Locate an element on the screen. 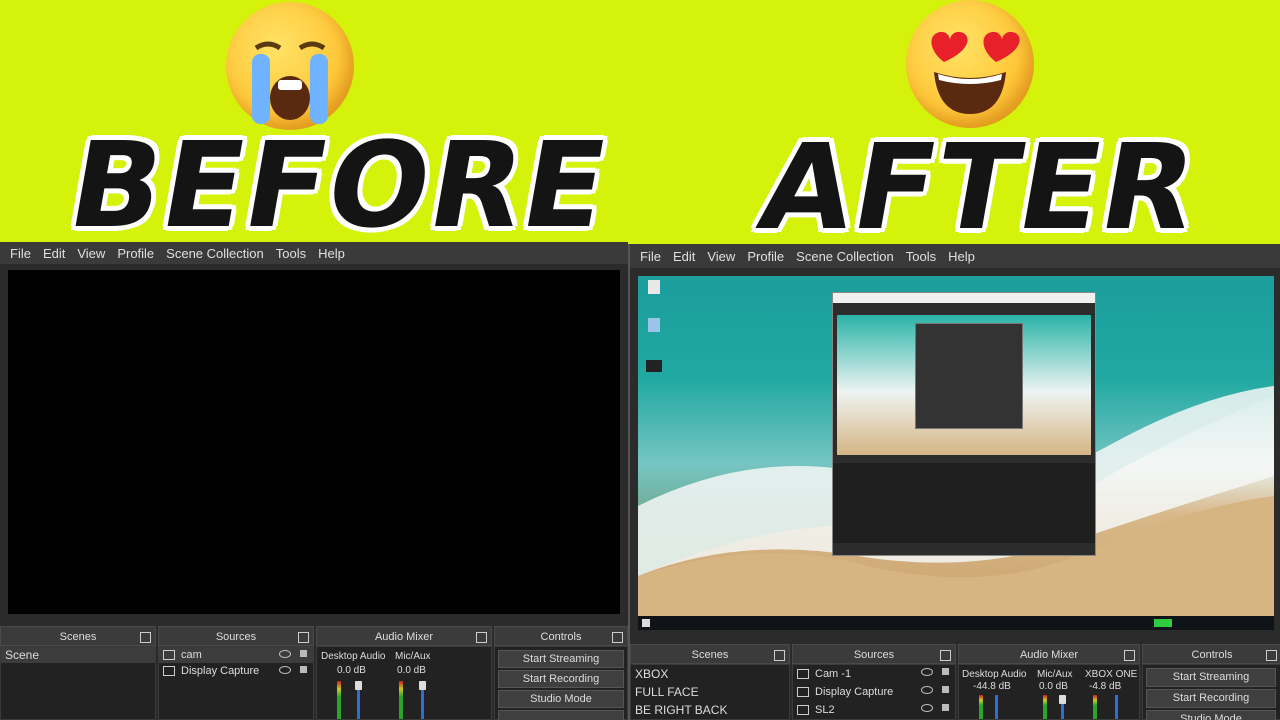 The image size is (1280, 720). source-item: Cam -1 is located at coordinates (874, 674).